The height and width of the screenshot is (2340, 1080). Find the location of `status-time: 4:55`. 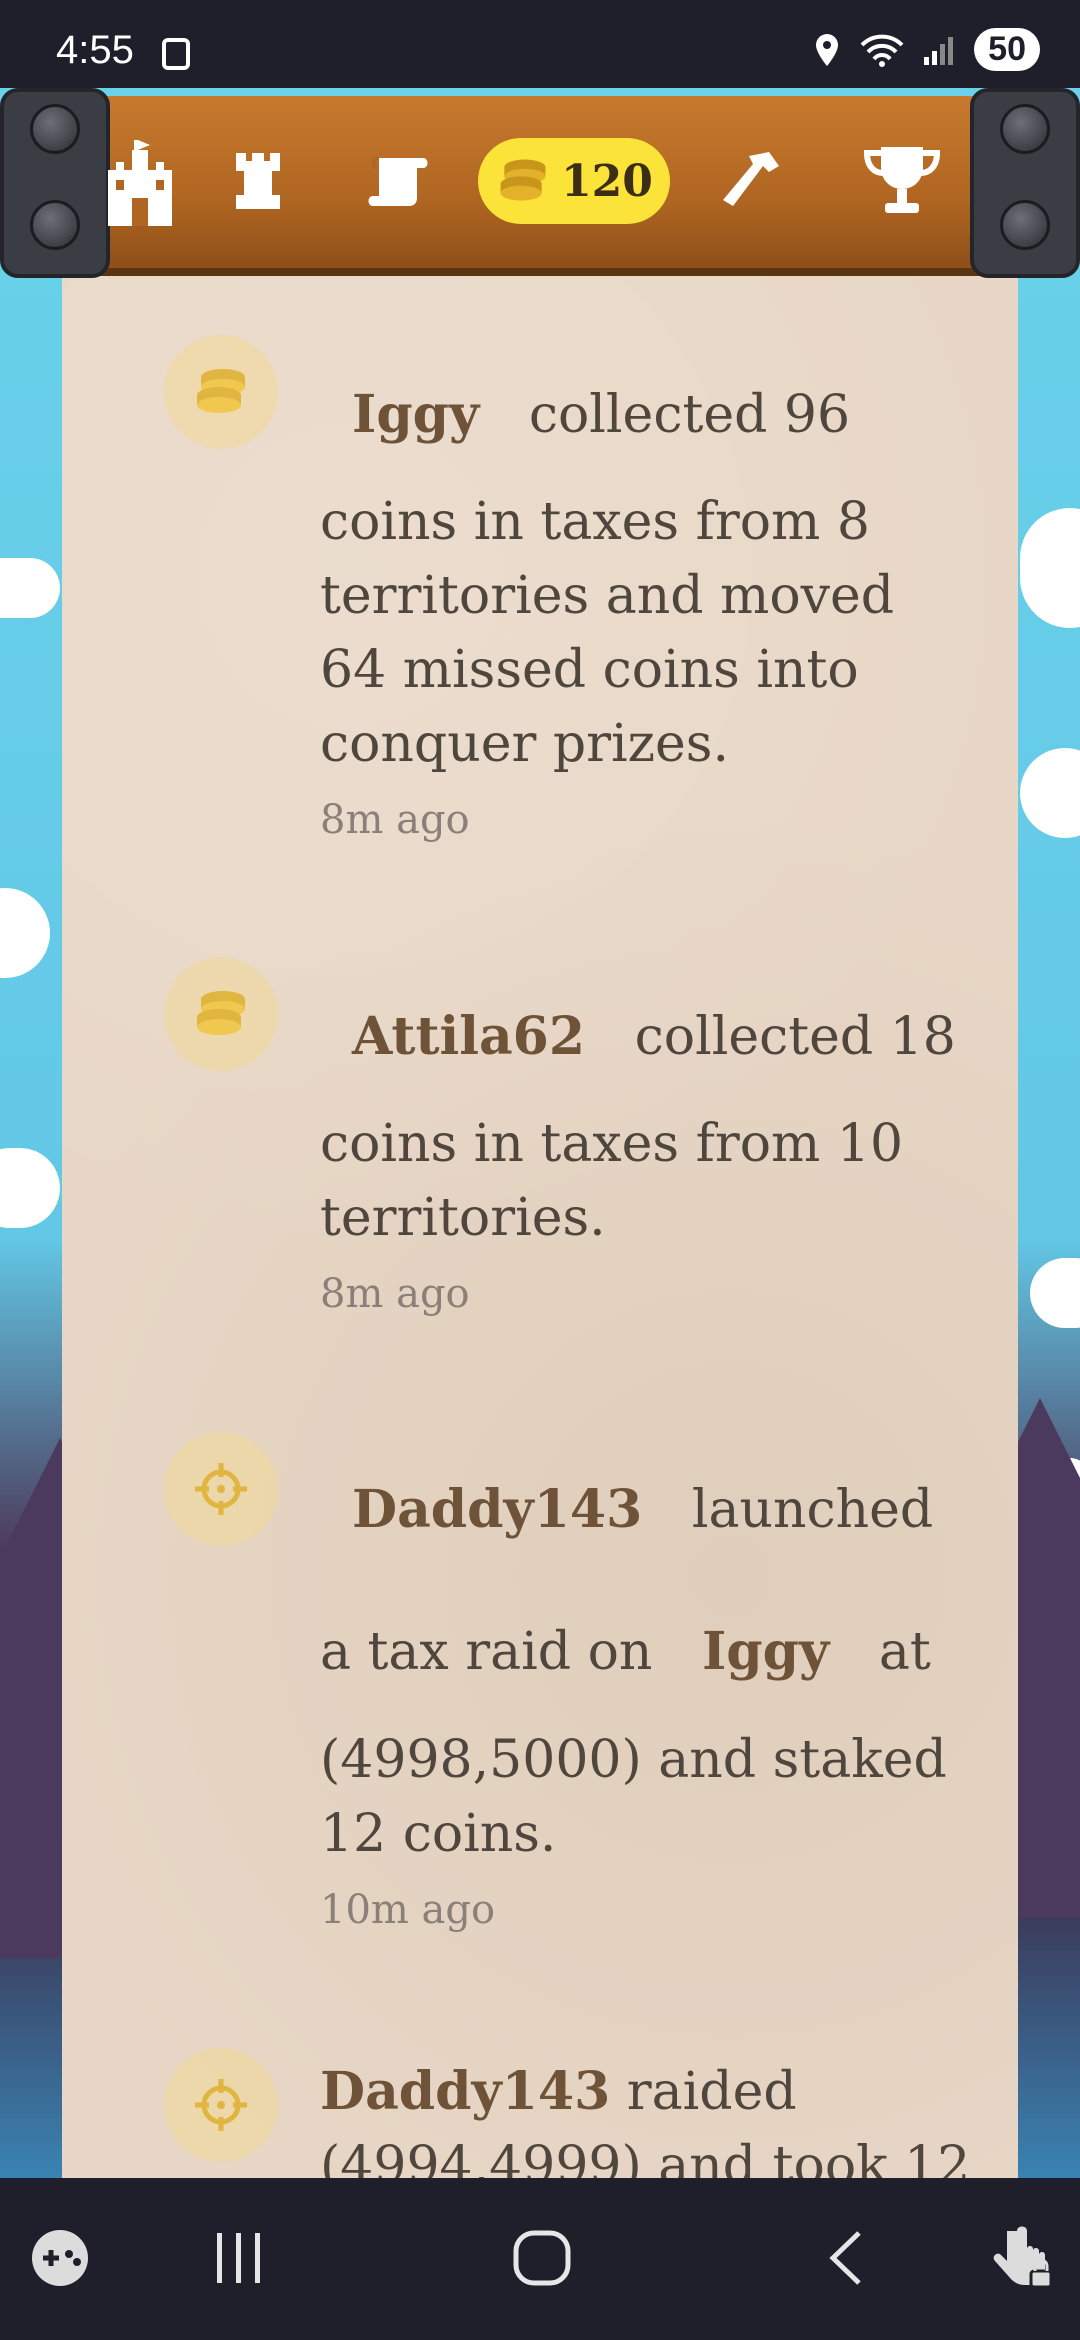

status-time: 4:55 is located at coordinates (95, 50).